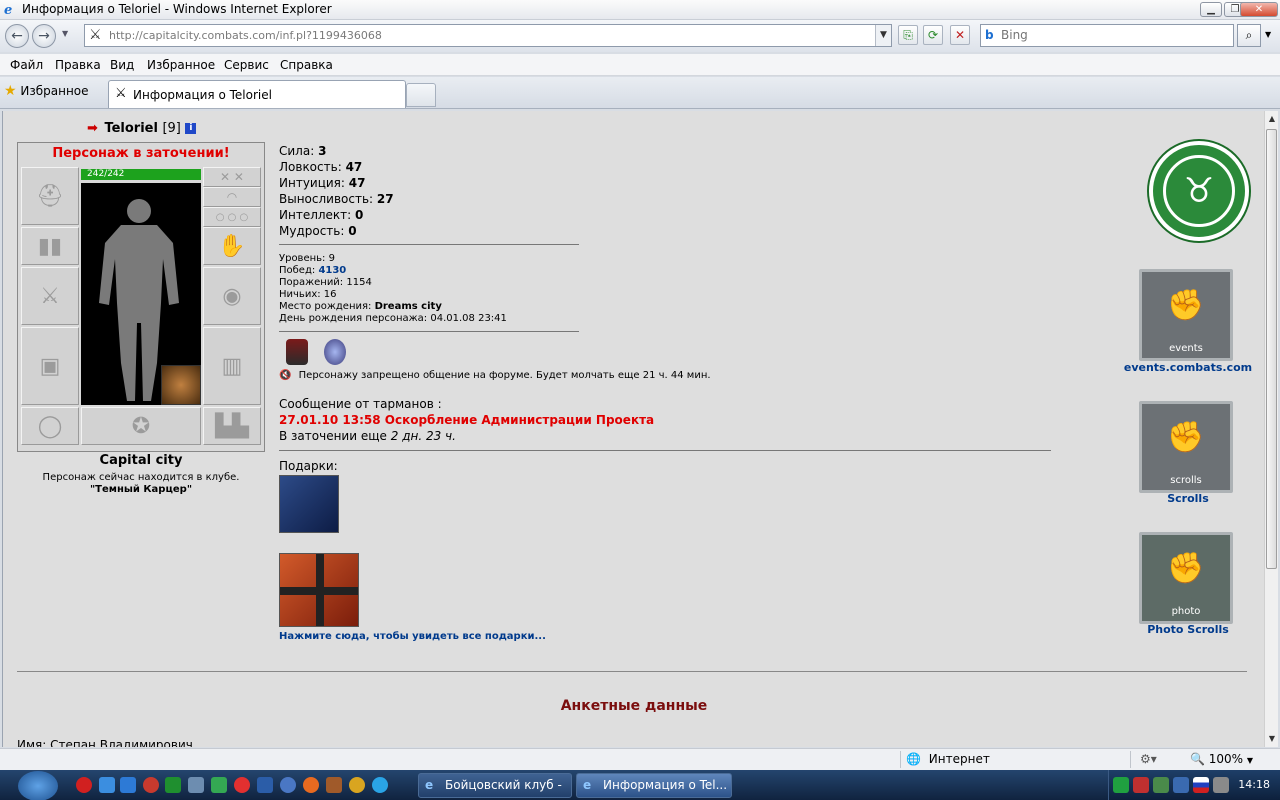  I want to click on menu-help: Справка, so click(306, 65).